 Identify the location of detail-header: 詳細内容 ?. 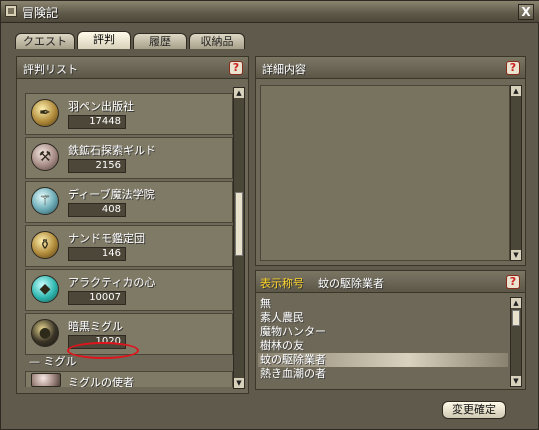
(390, 68).